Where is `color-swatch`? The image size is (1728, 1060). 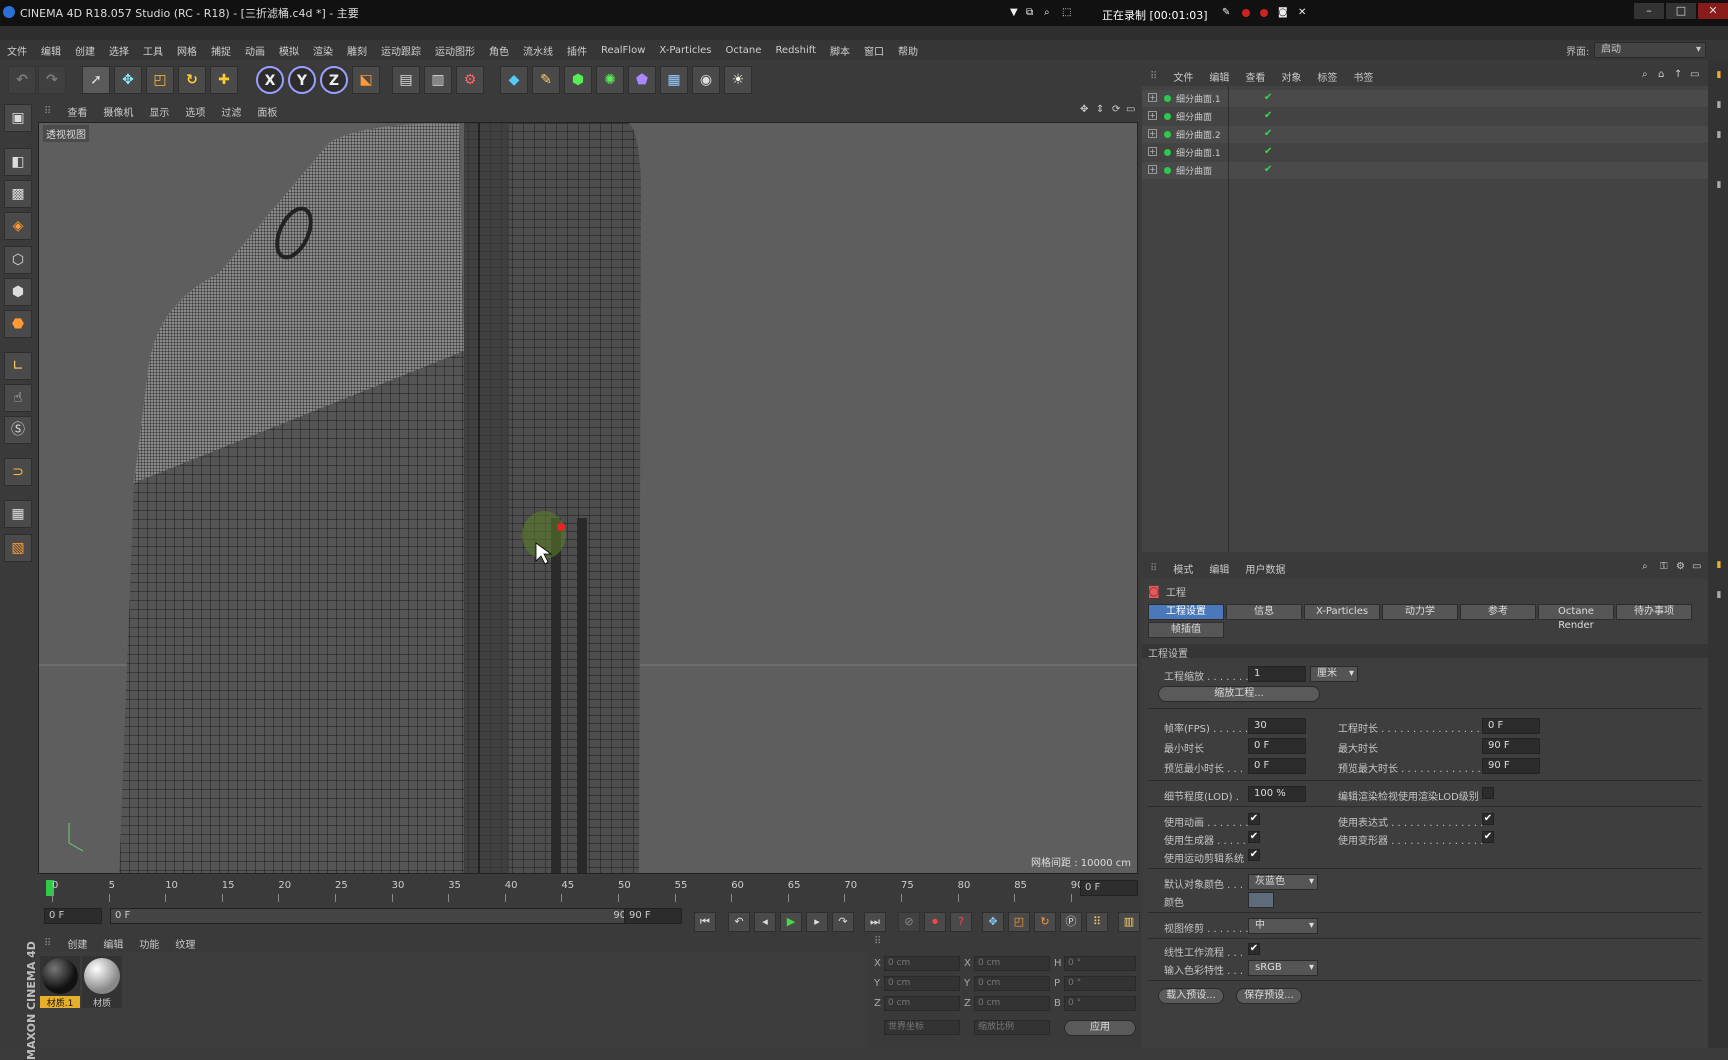
color-swatch is located at coordinates (1261, 900).